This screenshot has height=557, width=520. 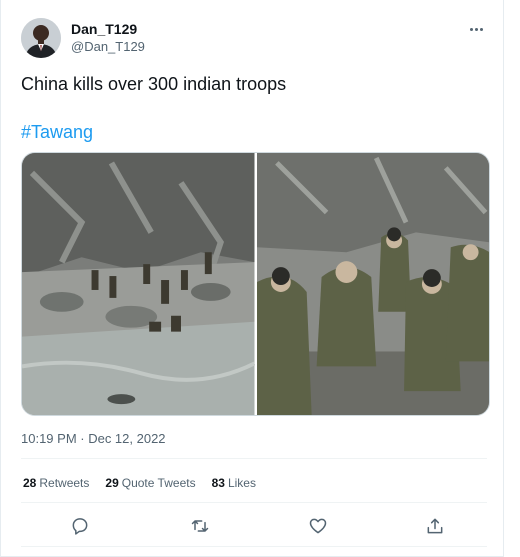 What do you see at coordinates (64, 483) in the screenshot?
I see `retweets-label: Retweets` at bounding box center [64, 483].